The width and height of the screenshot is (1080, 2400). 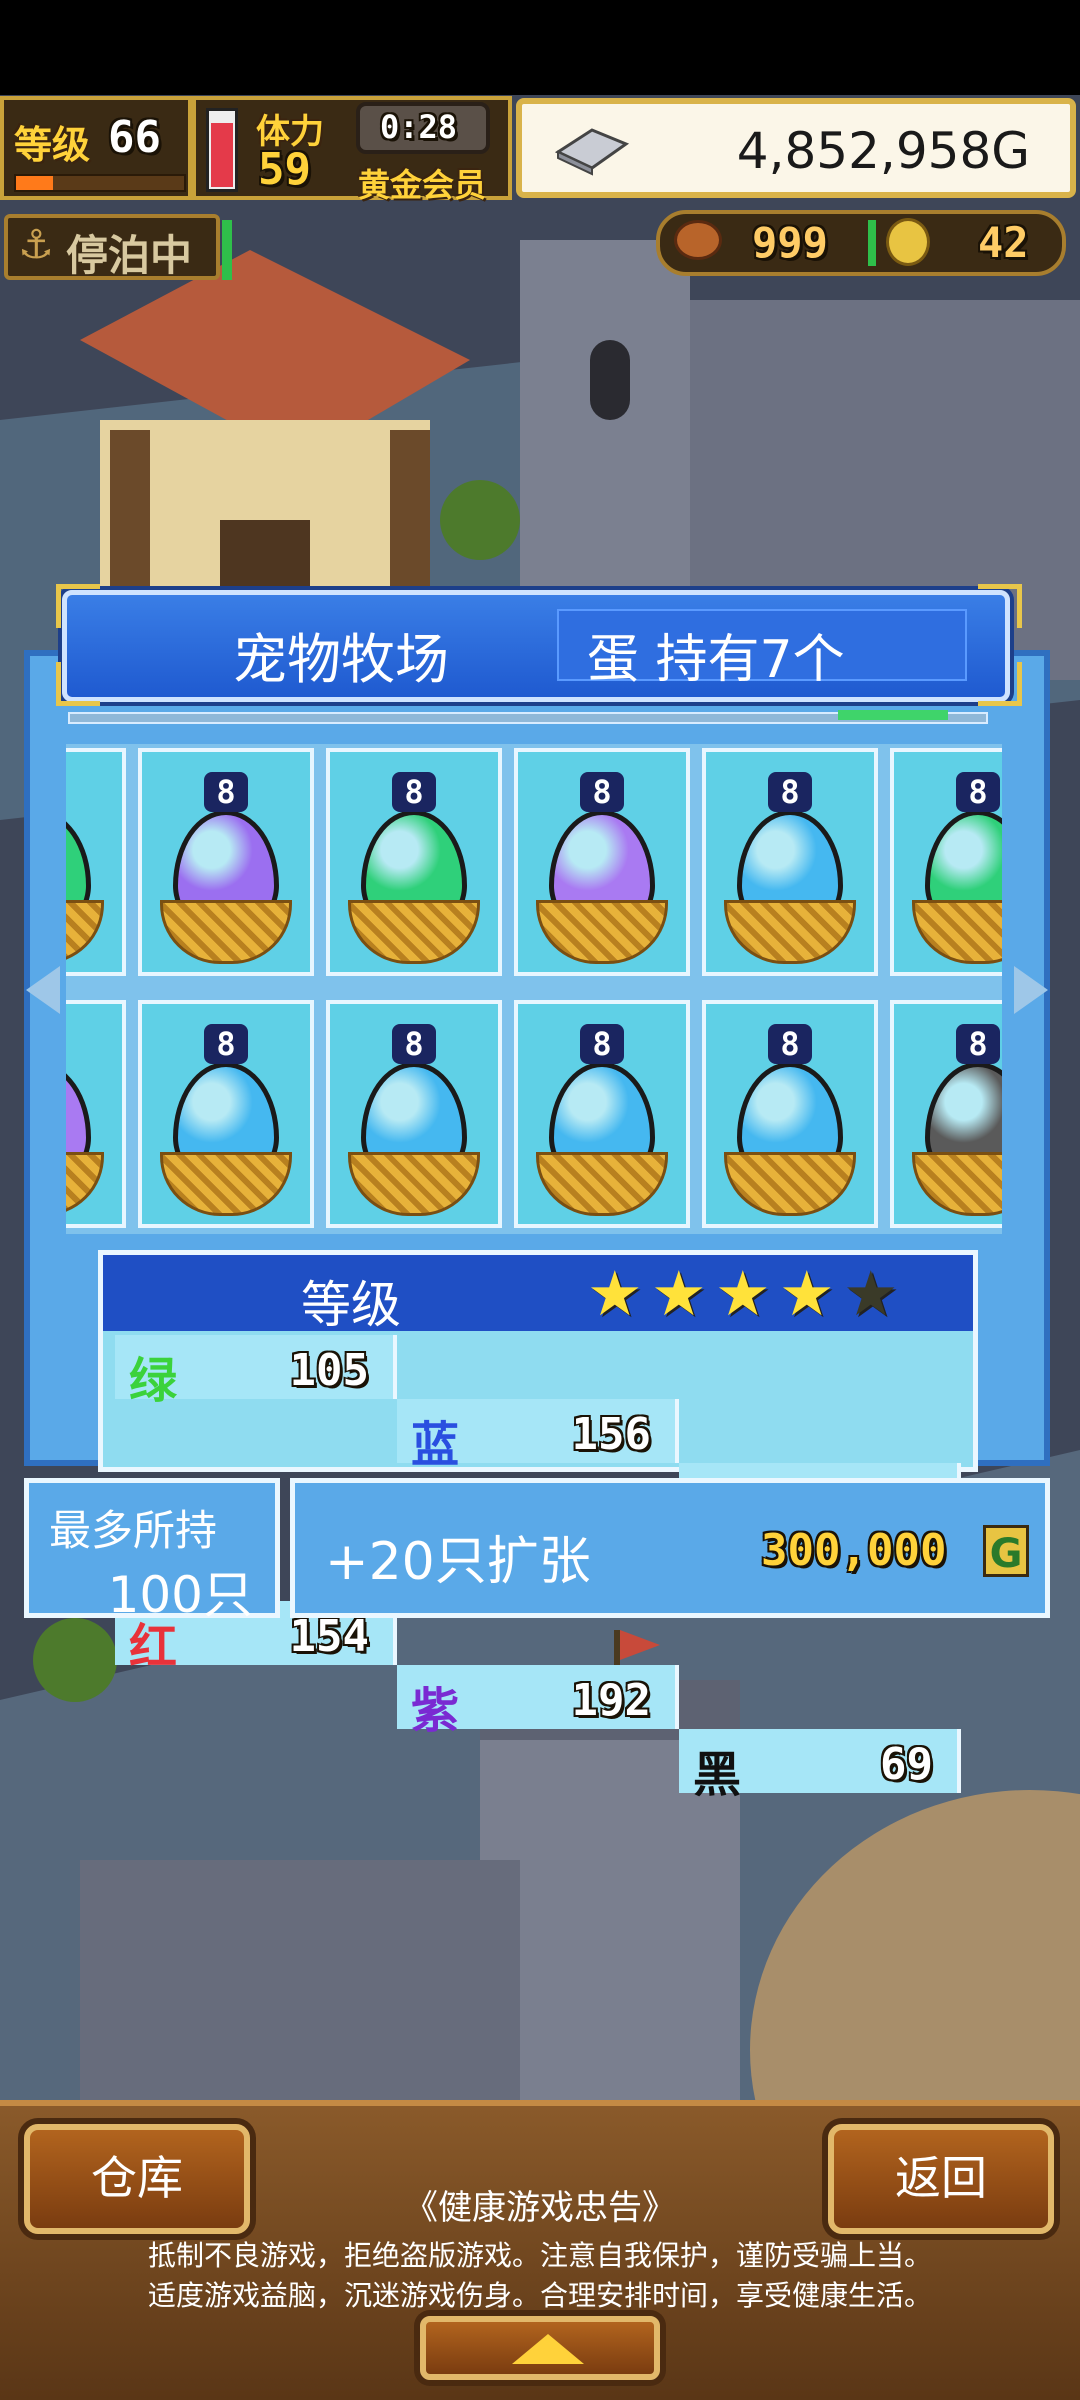 I want to click on level-value: 66, so click(x=134, y=137).